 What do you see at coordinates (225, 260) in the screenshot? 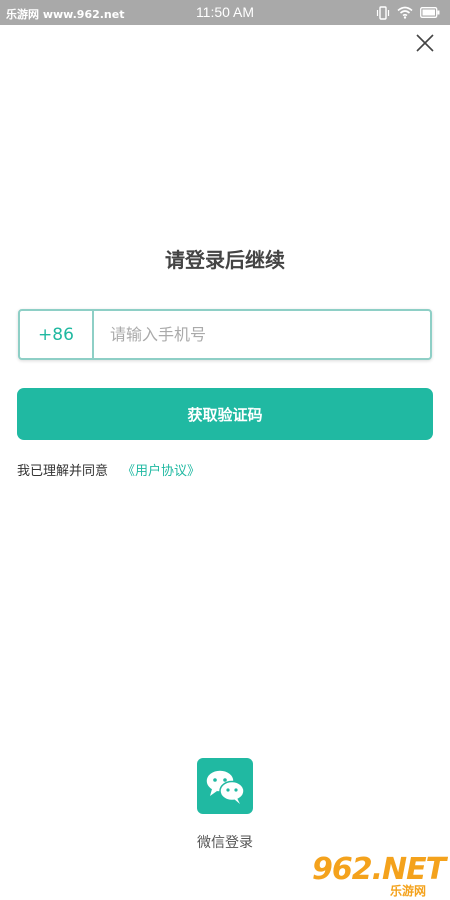
I see `page-title: 请登录后继续` at bounding box center [225, 260].